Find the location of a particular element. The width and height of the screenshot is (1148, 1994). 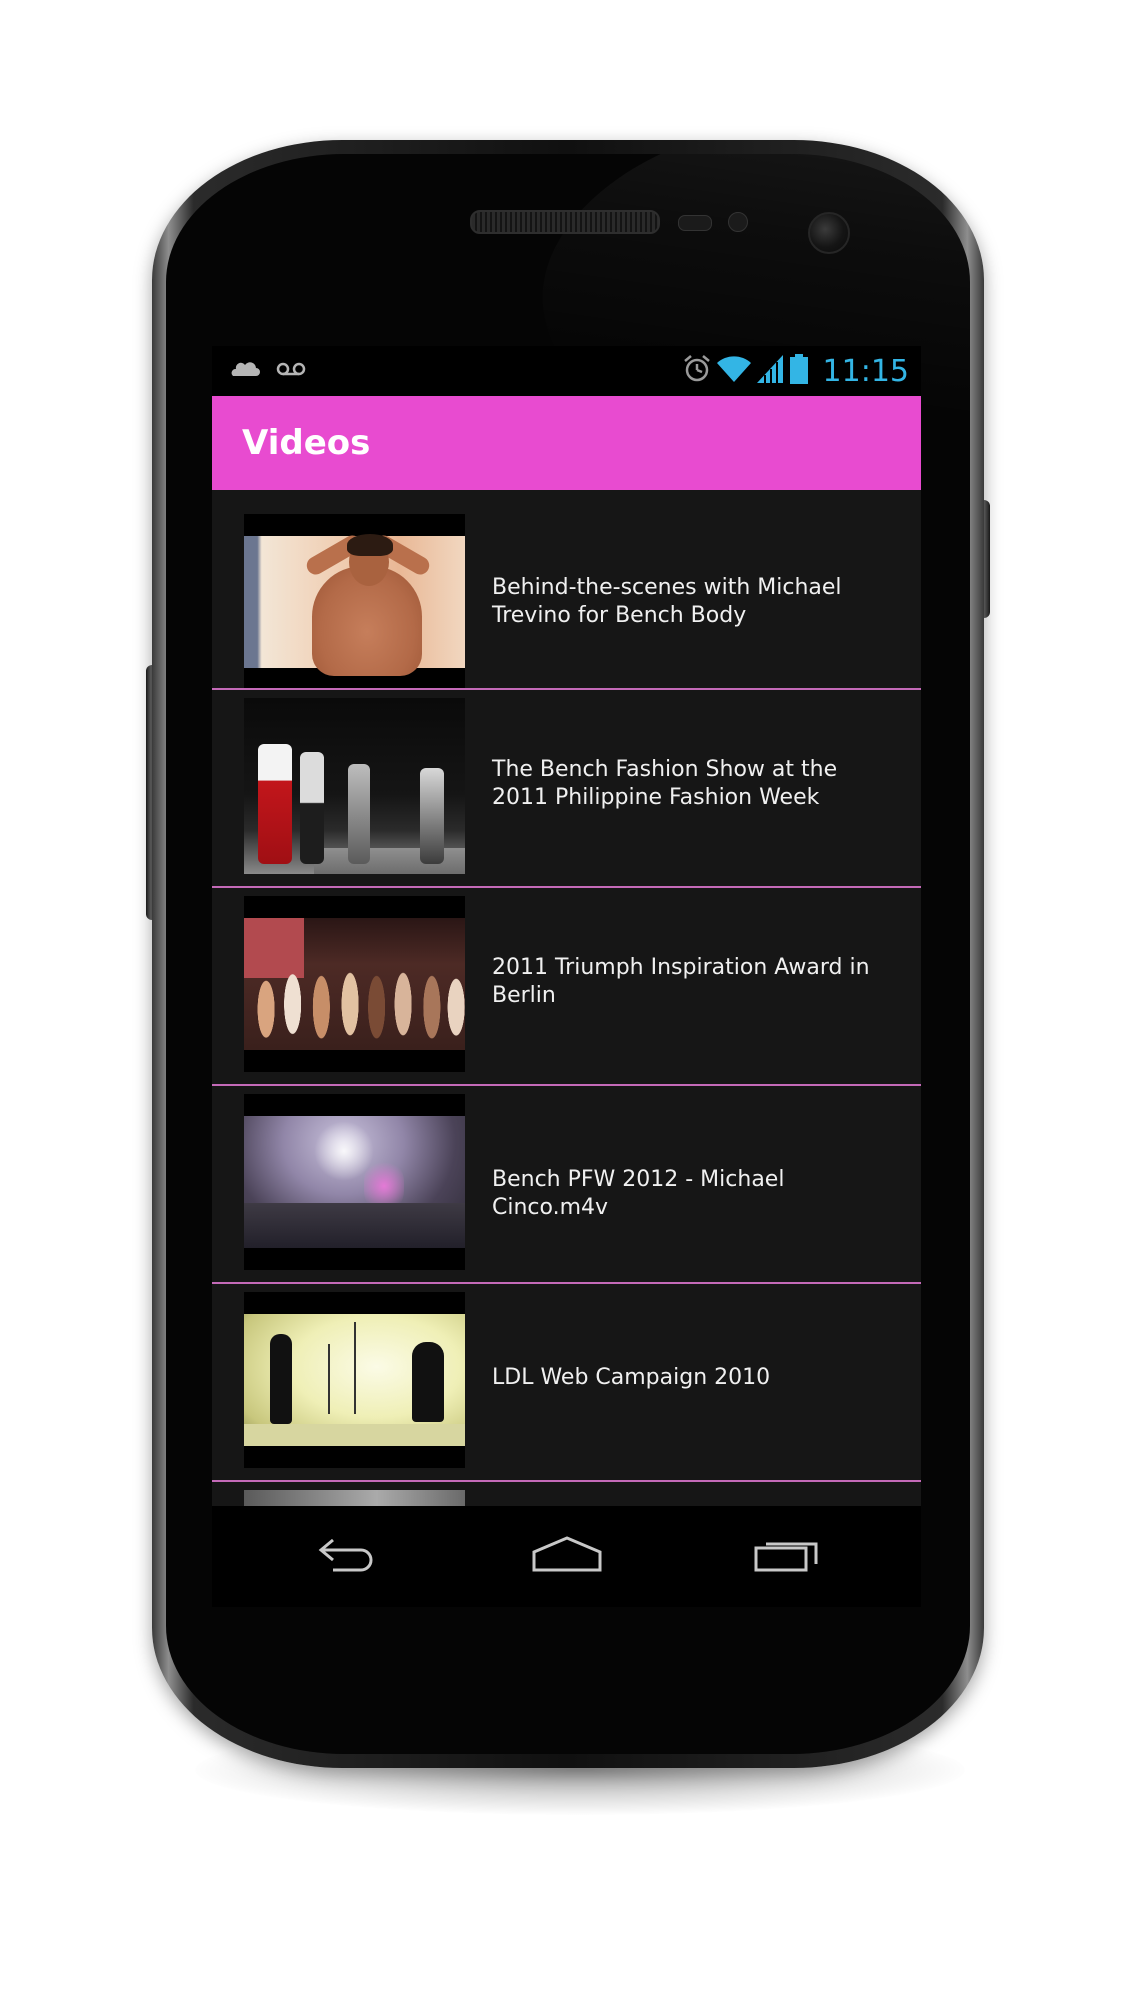

back-button is located at coordinates (347, 1556).